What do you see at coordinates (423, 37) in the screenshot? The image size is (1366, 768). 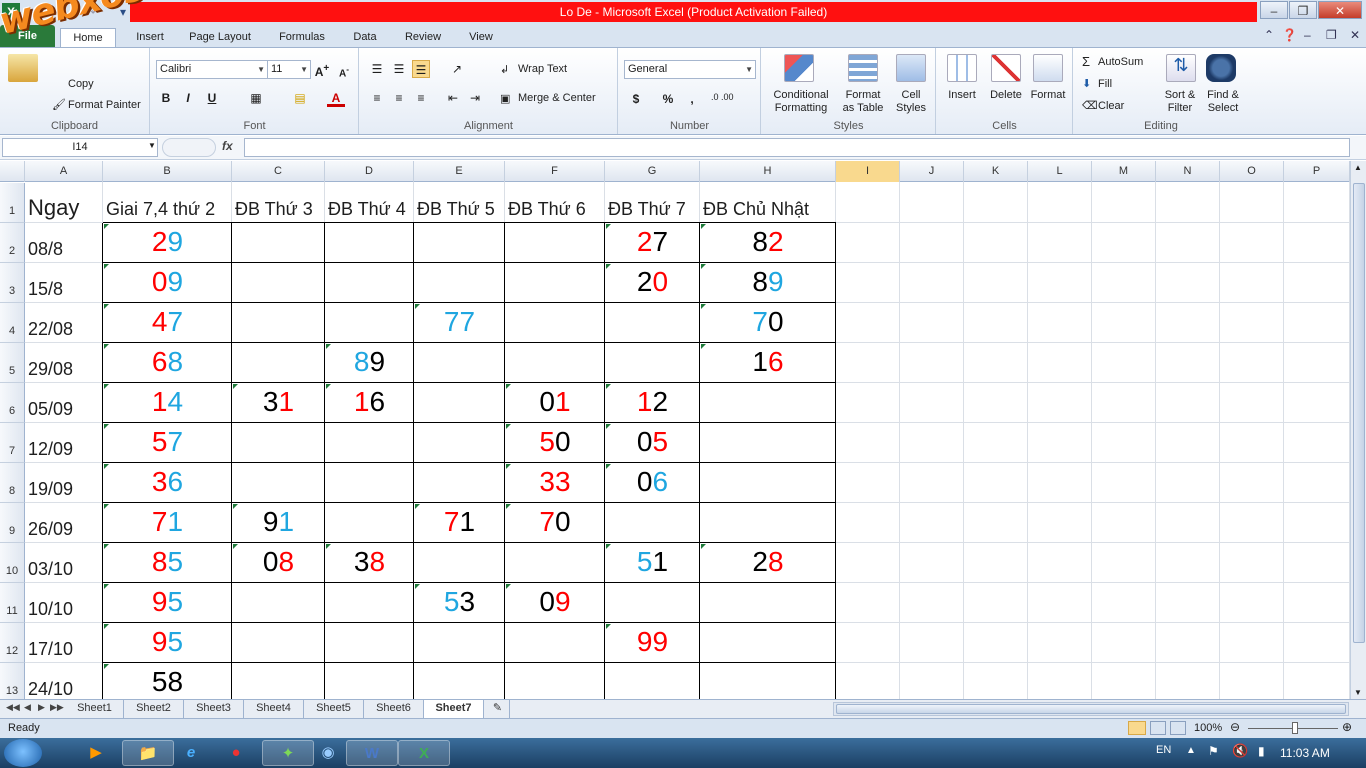 I see `tab-review: Review` at bounding box center [423, 37].